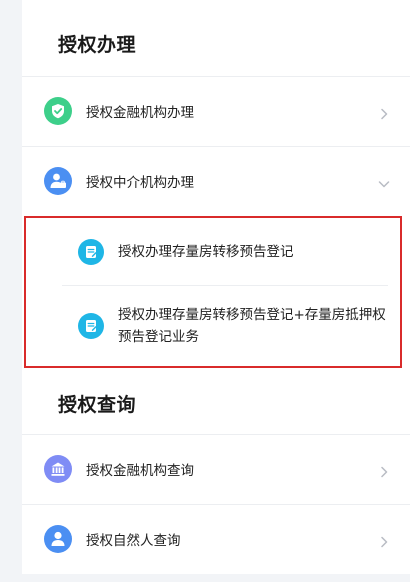 The width and height of the screenshot is (410, 582). I want to click on menu-item-agency-handling: 授权中介机构办理, so click(216, 181).